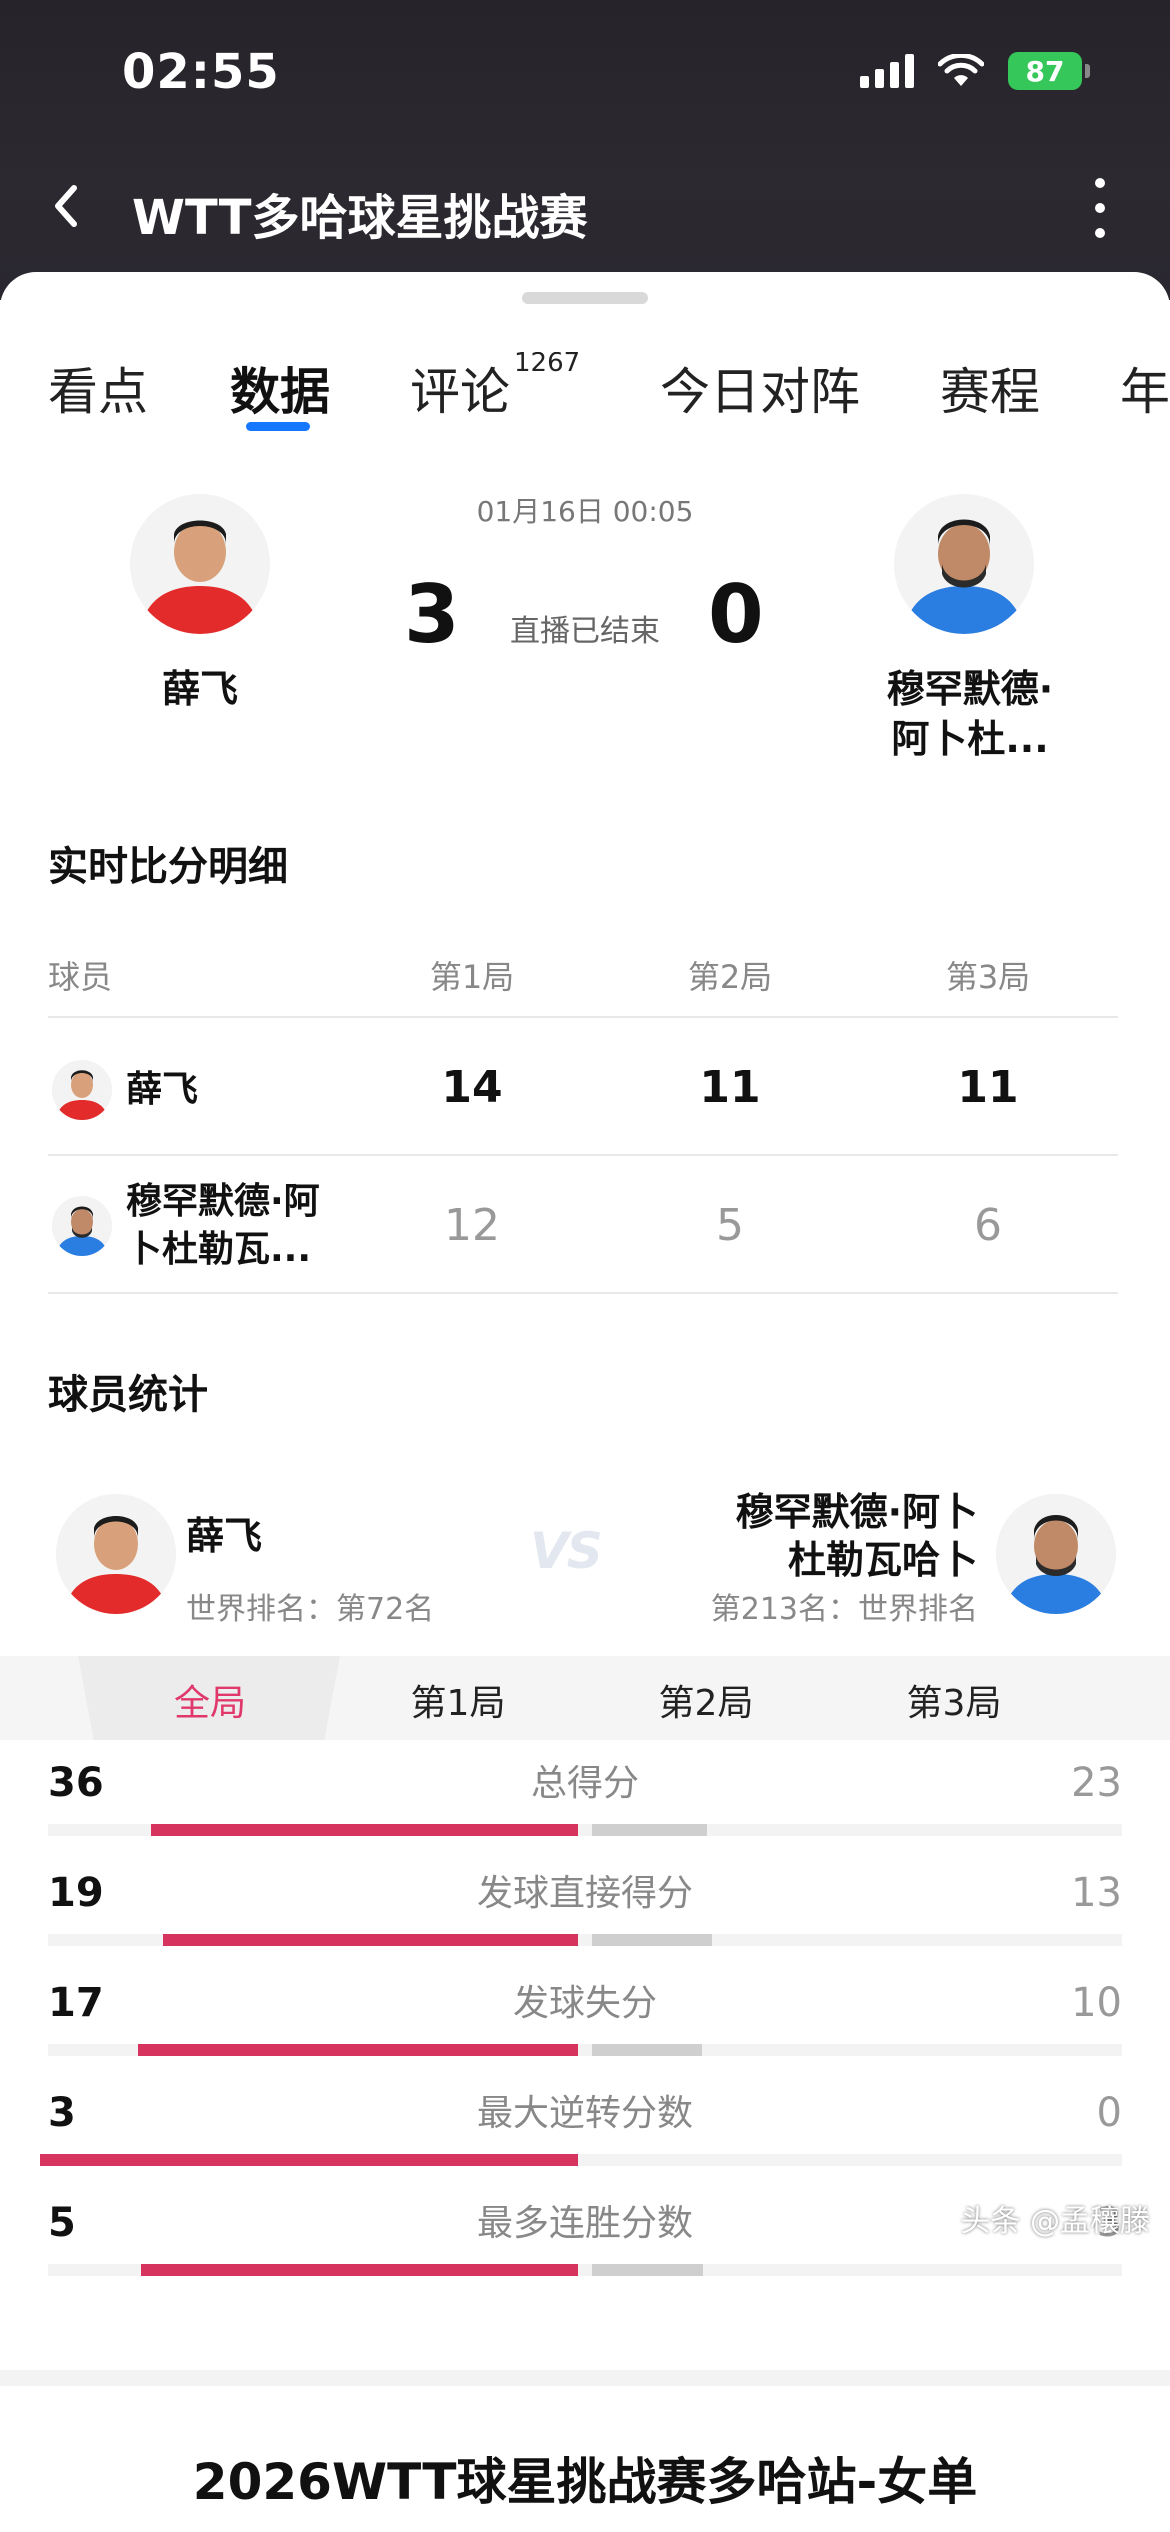 The image size is (1170, 2532). What do you see at coordinates (706, 1700) in the screenshot?
I see `period-tab-game2: 第2局` at bounding box center [706, 1700].